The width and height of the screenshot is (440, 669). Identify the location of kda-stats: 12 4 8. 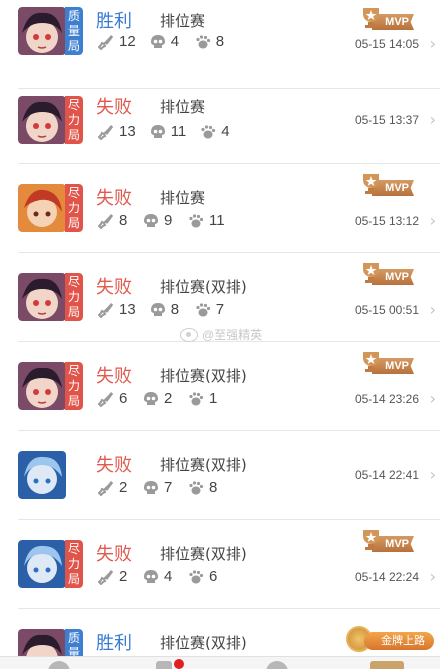
(169, 41).